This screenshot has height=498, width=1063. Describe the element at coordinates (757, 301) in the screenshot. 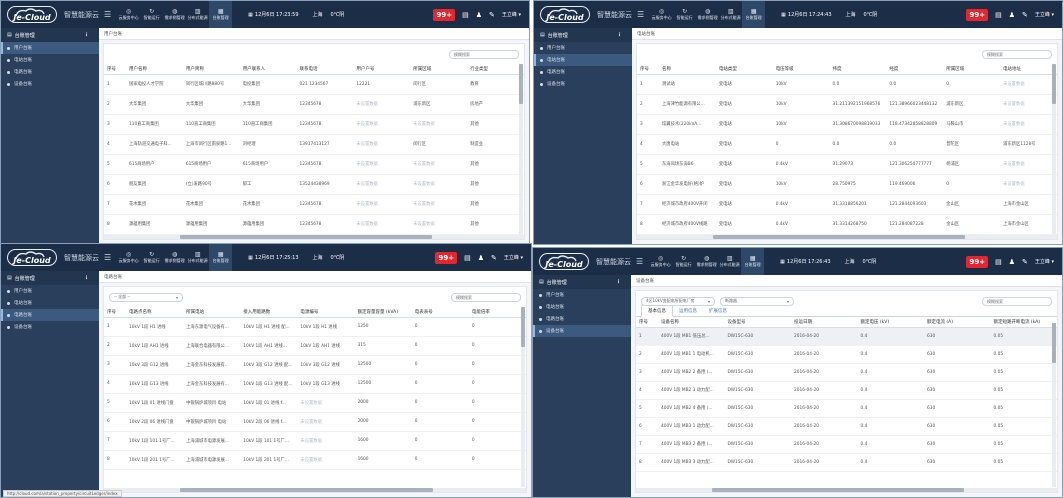

I see `type-select: 断路器 ▾` at that location.